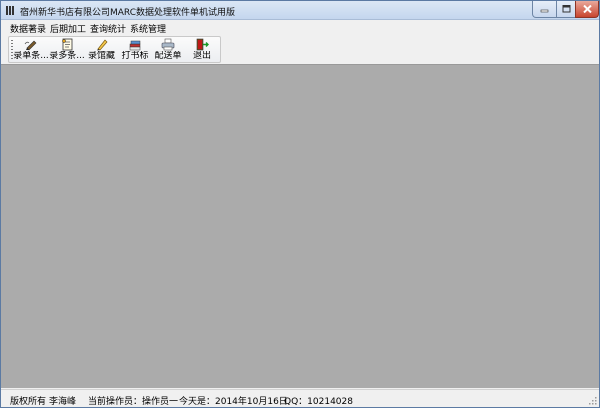 This screenshot has width=600, height=408. I want to click on size-grip-icon, so click(592, 400).